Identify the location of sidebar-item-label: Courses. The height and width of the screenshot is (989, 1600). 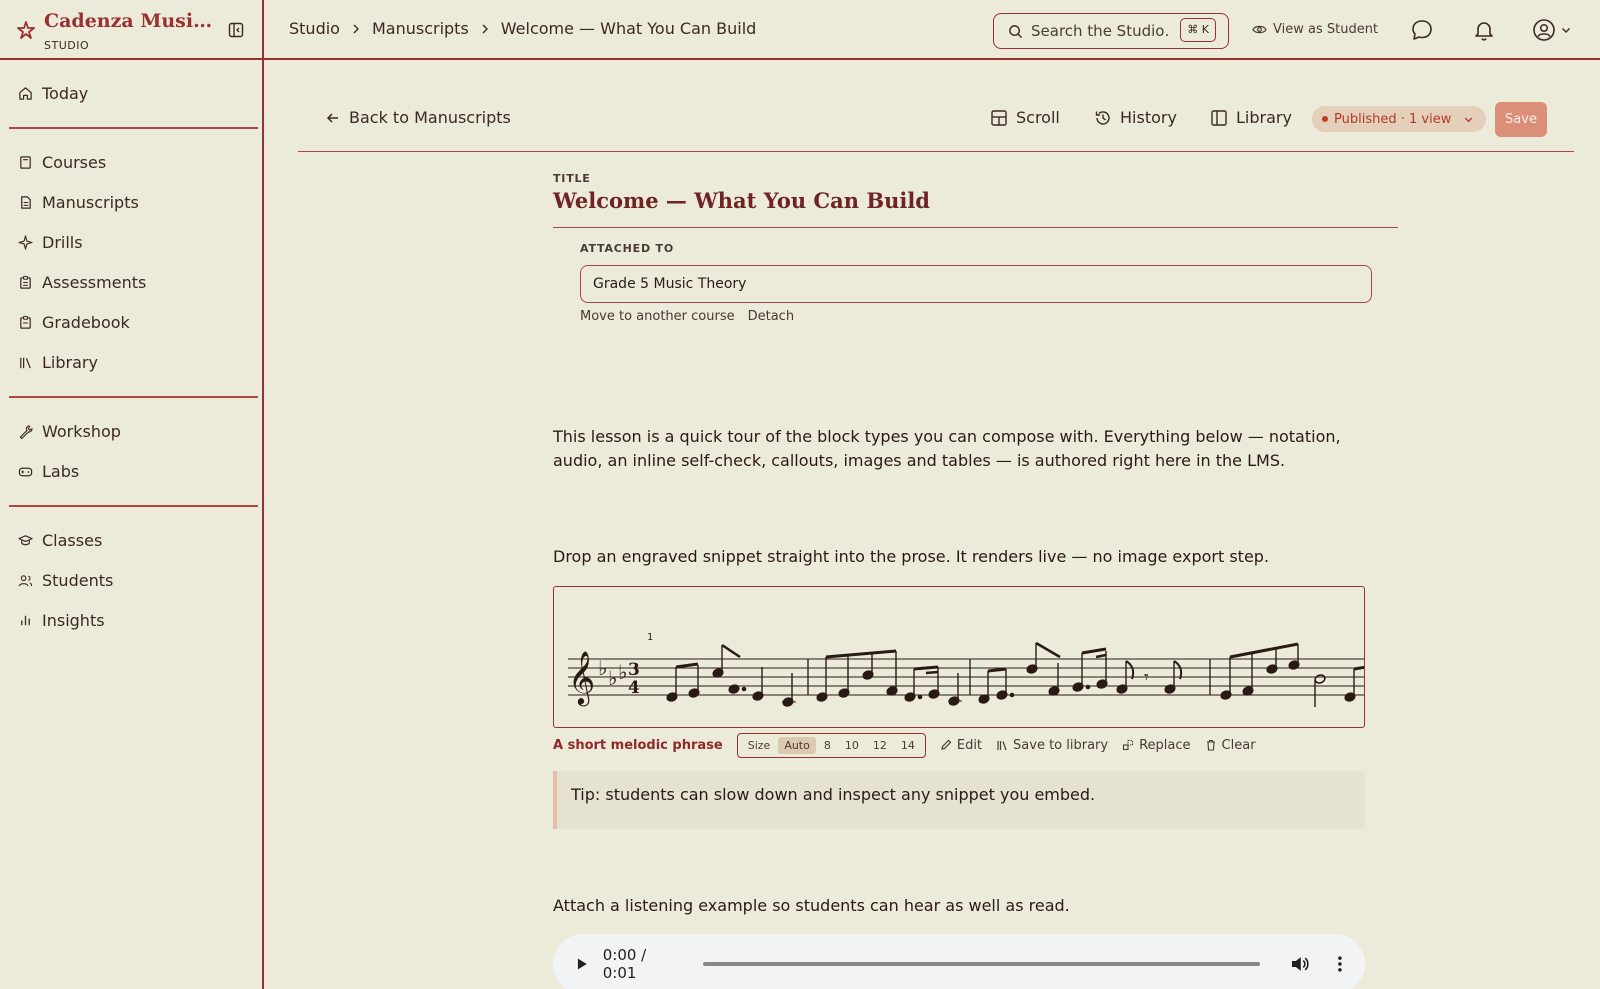
(74, 162).